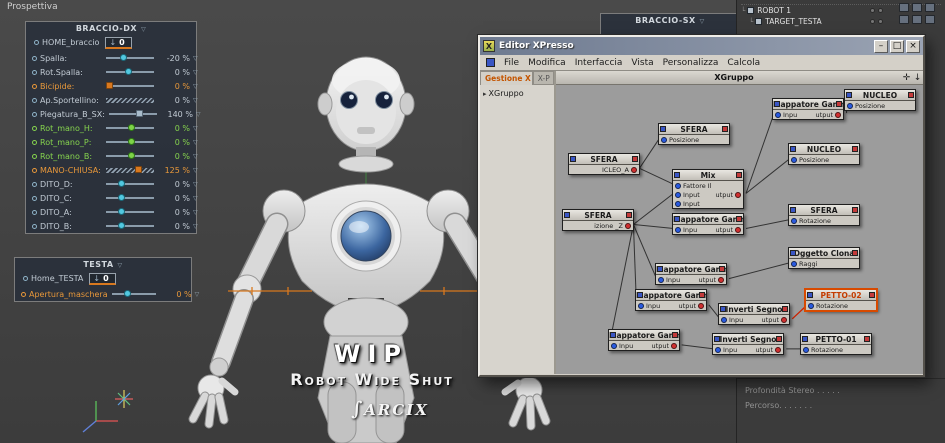 The image size is (945, 443). I want to click on node-nucleo-1: NUCLEO Posizione, so click(880, 100).